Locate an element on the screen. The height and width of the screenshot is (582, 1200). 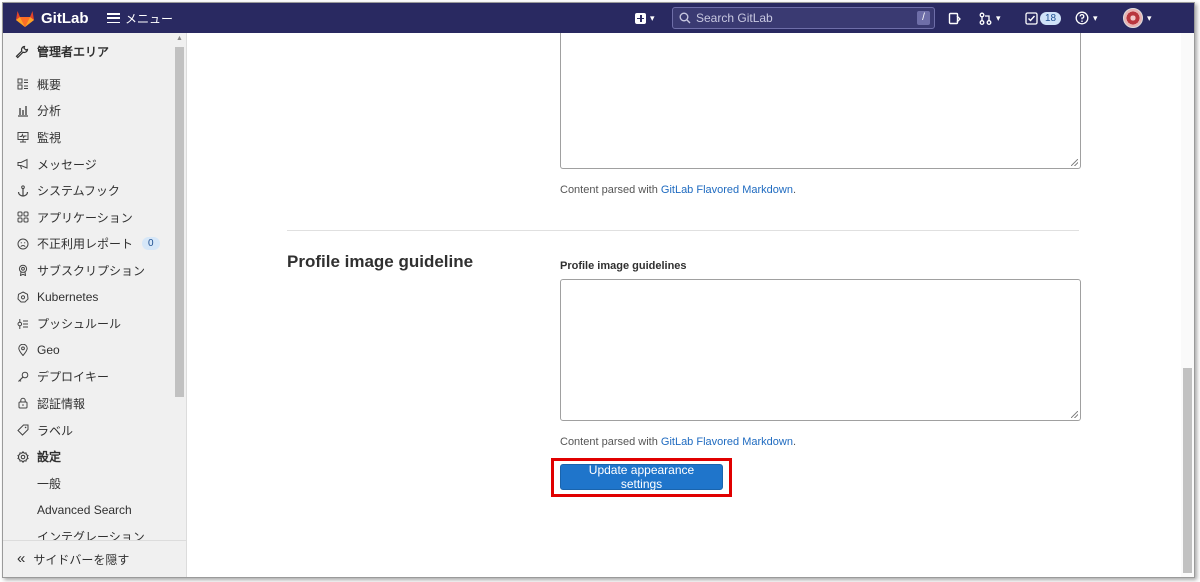
question-circle-icon is located at coordinates (1082, 18).